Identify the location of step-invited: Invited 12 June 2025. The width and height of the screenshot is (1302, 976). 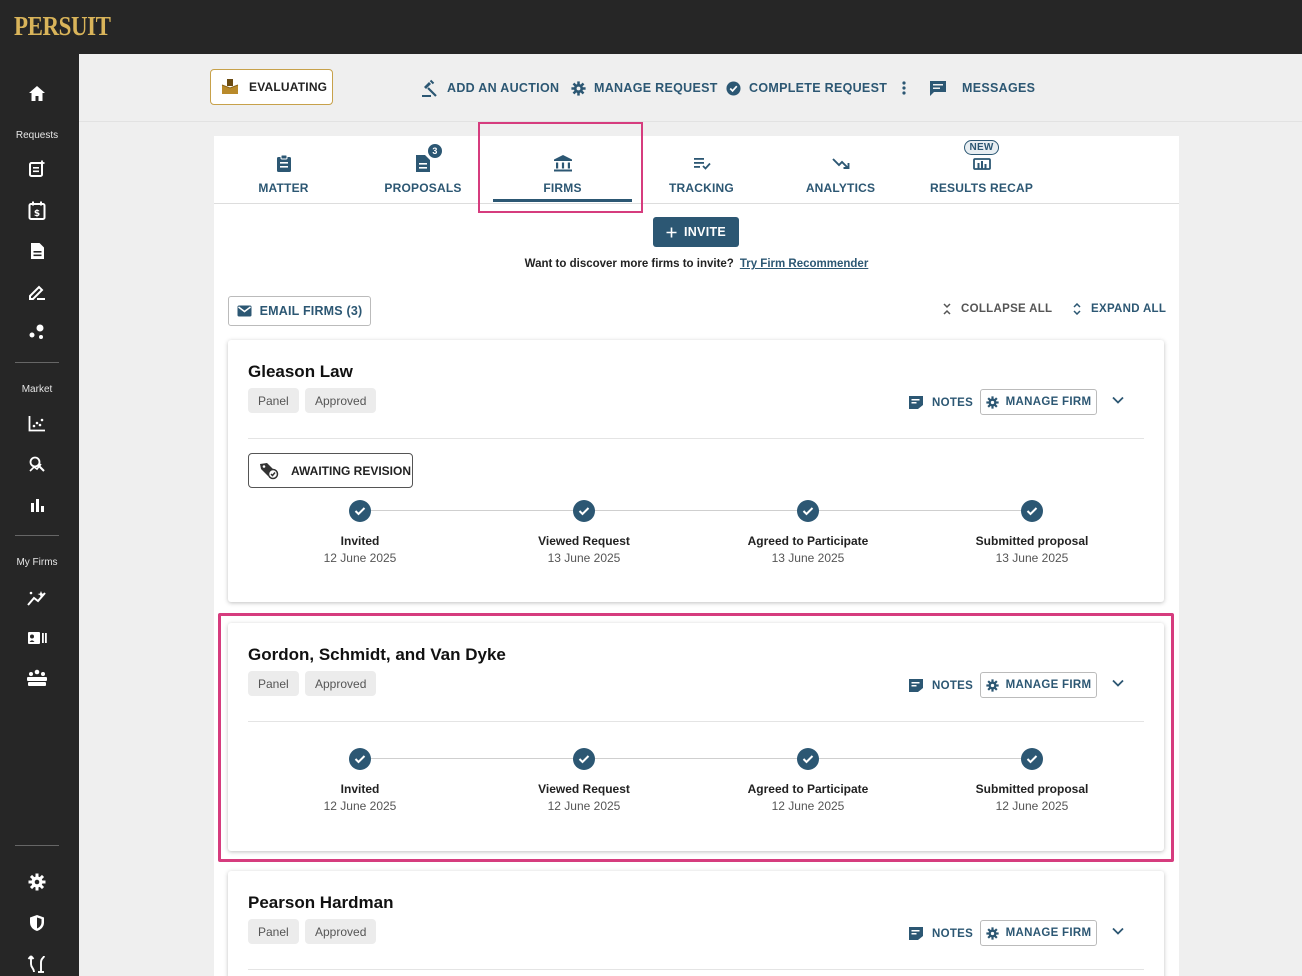
(360, 532).